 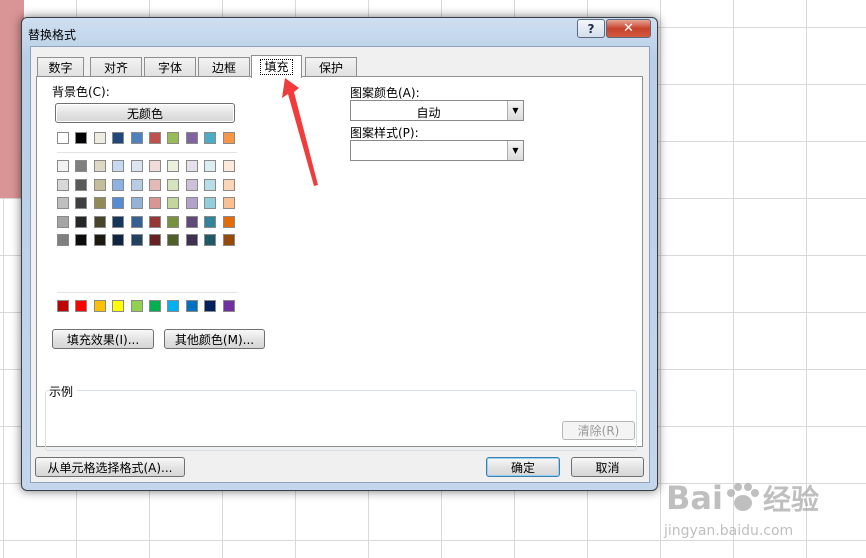 I want to click on pattern-color-select: 自动 ▼, so click(x=437, y=110).